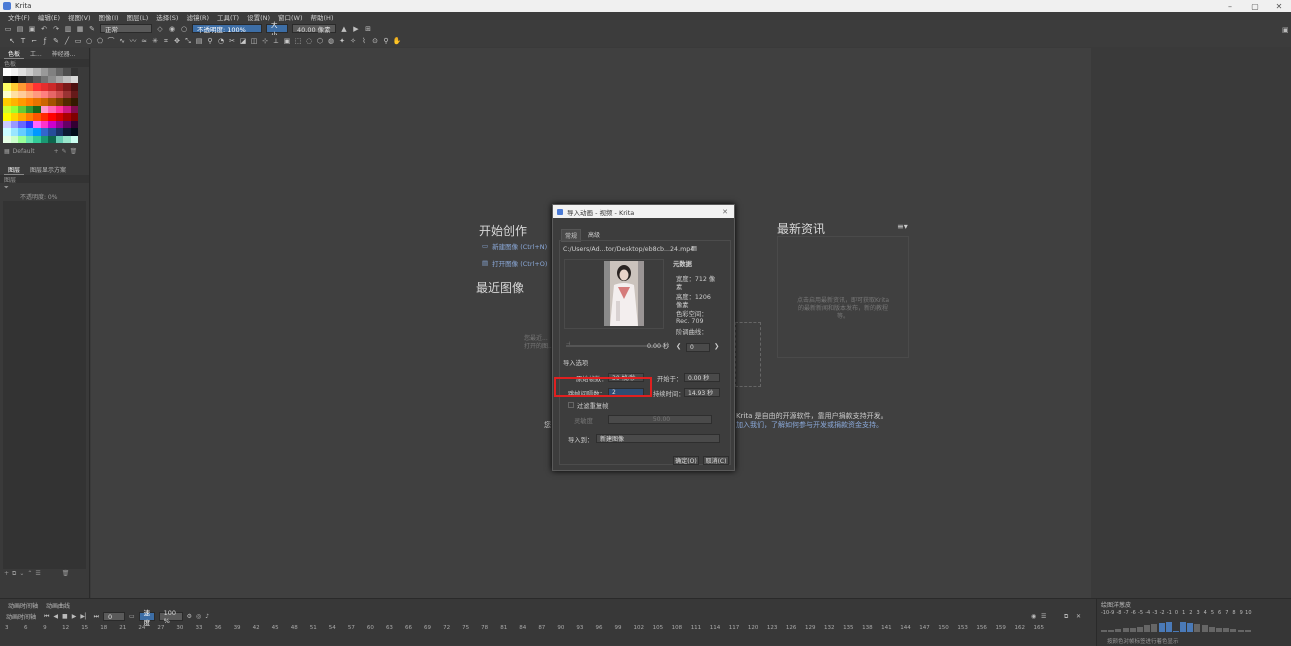 The height and width of the screenshot is (646, 1291). Describe the element at coordinates (79, 17) in the screenshot. I see `menu-view: 视图(V)` at that location.